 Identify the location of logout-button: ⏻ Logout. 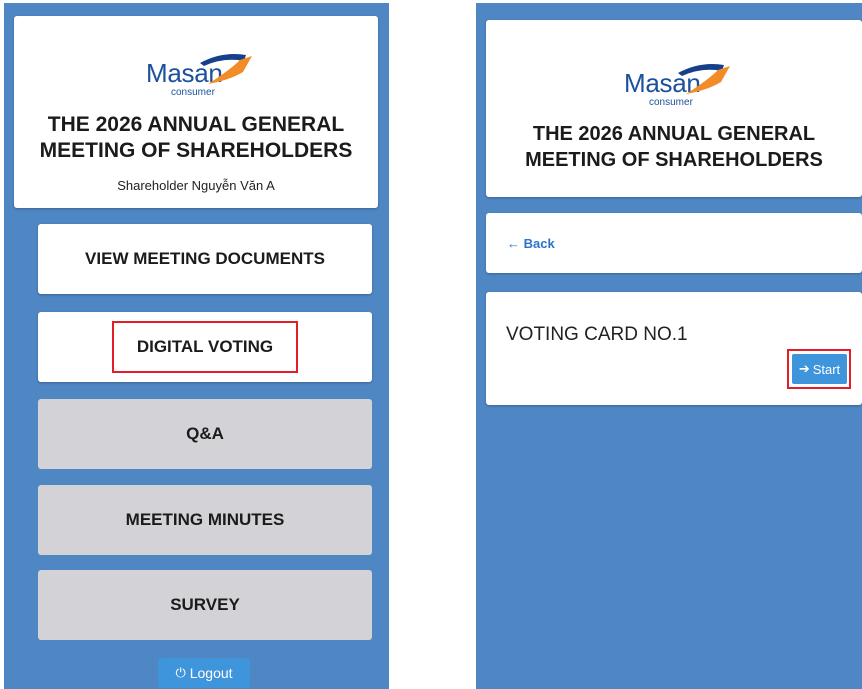
(204, 673).